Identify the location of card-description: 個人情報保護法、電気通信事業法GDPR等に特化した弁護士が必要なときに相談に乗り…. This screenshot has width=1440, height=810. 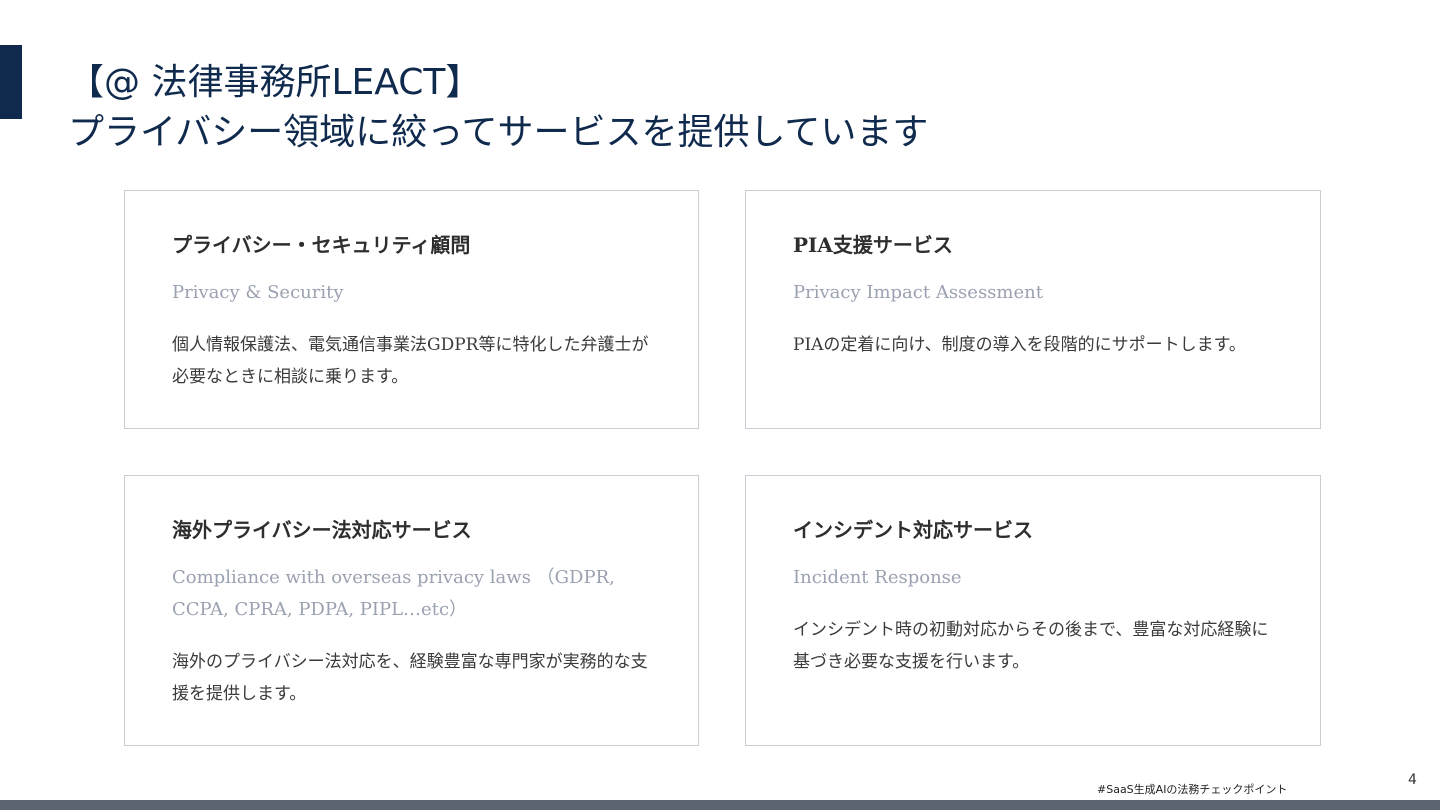
(410, 361).